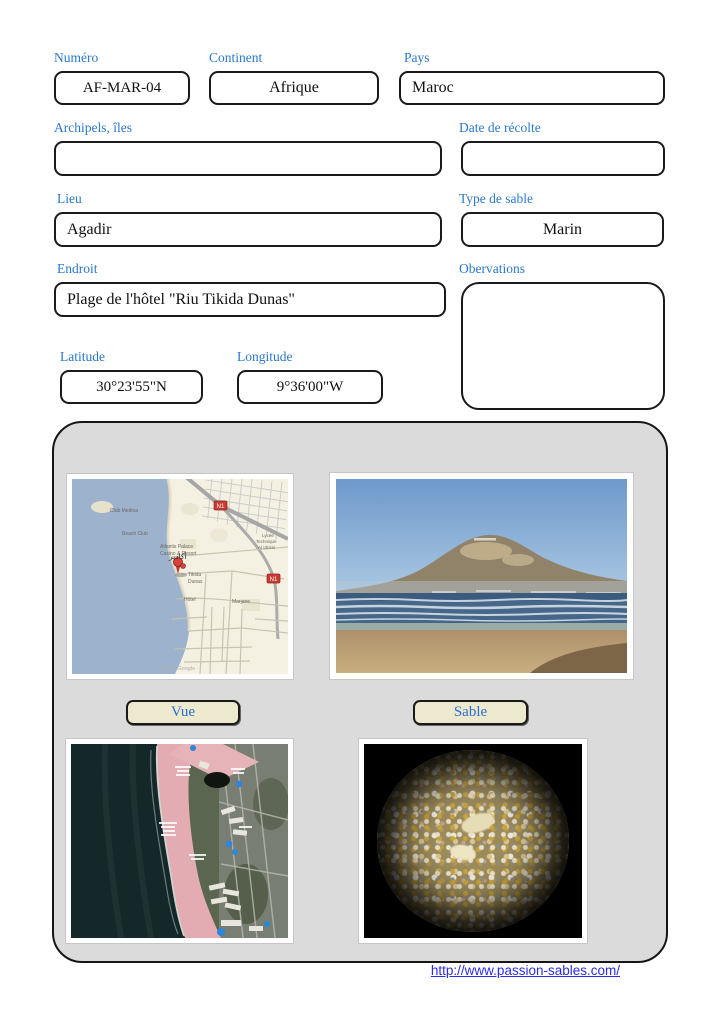 This screenshot has height=1024, width=724. Describe the element at coordinates (266, 547) in the screenshot. I see `map-label: Al Idrissi` at that location.